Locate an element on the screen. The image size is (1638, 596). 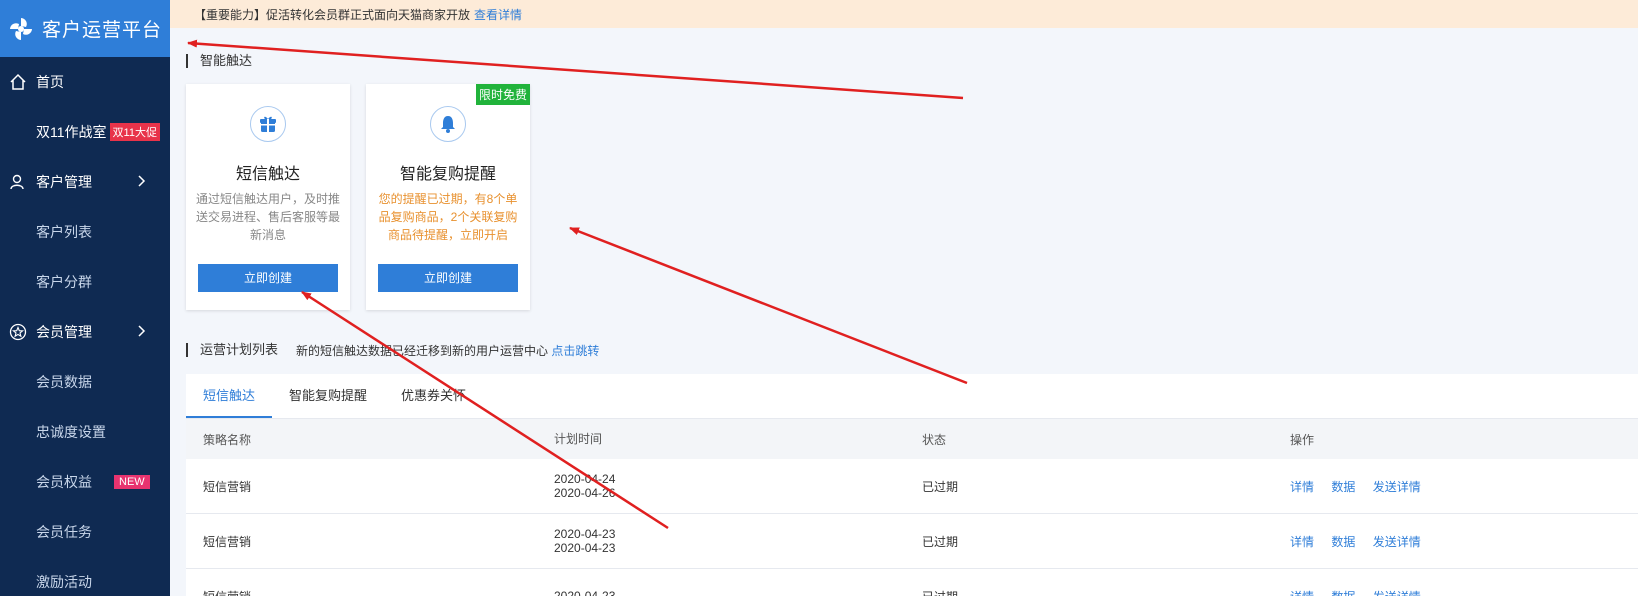
sidebar-item-label: 会员权益 is located at coordinates (64, 482).